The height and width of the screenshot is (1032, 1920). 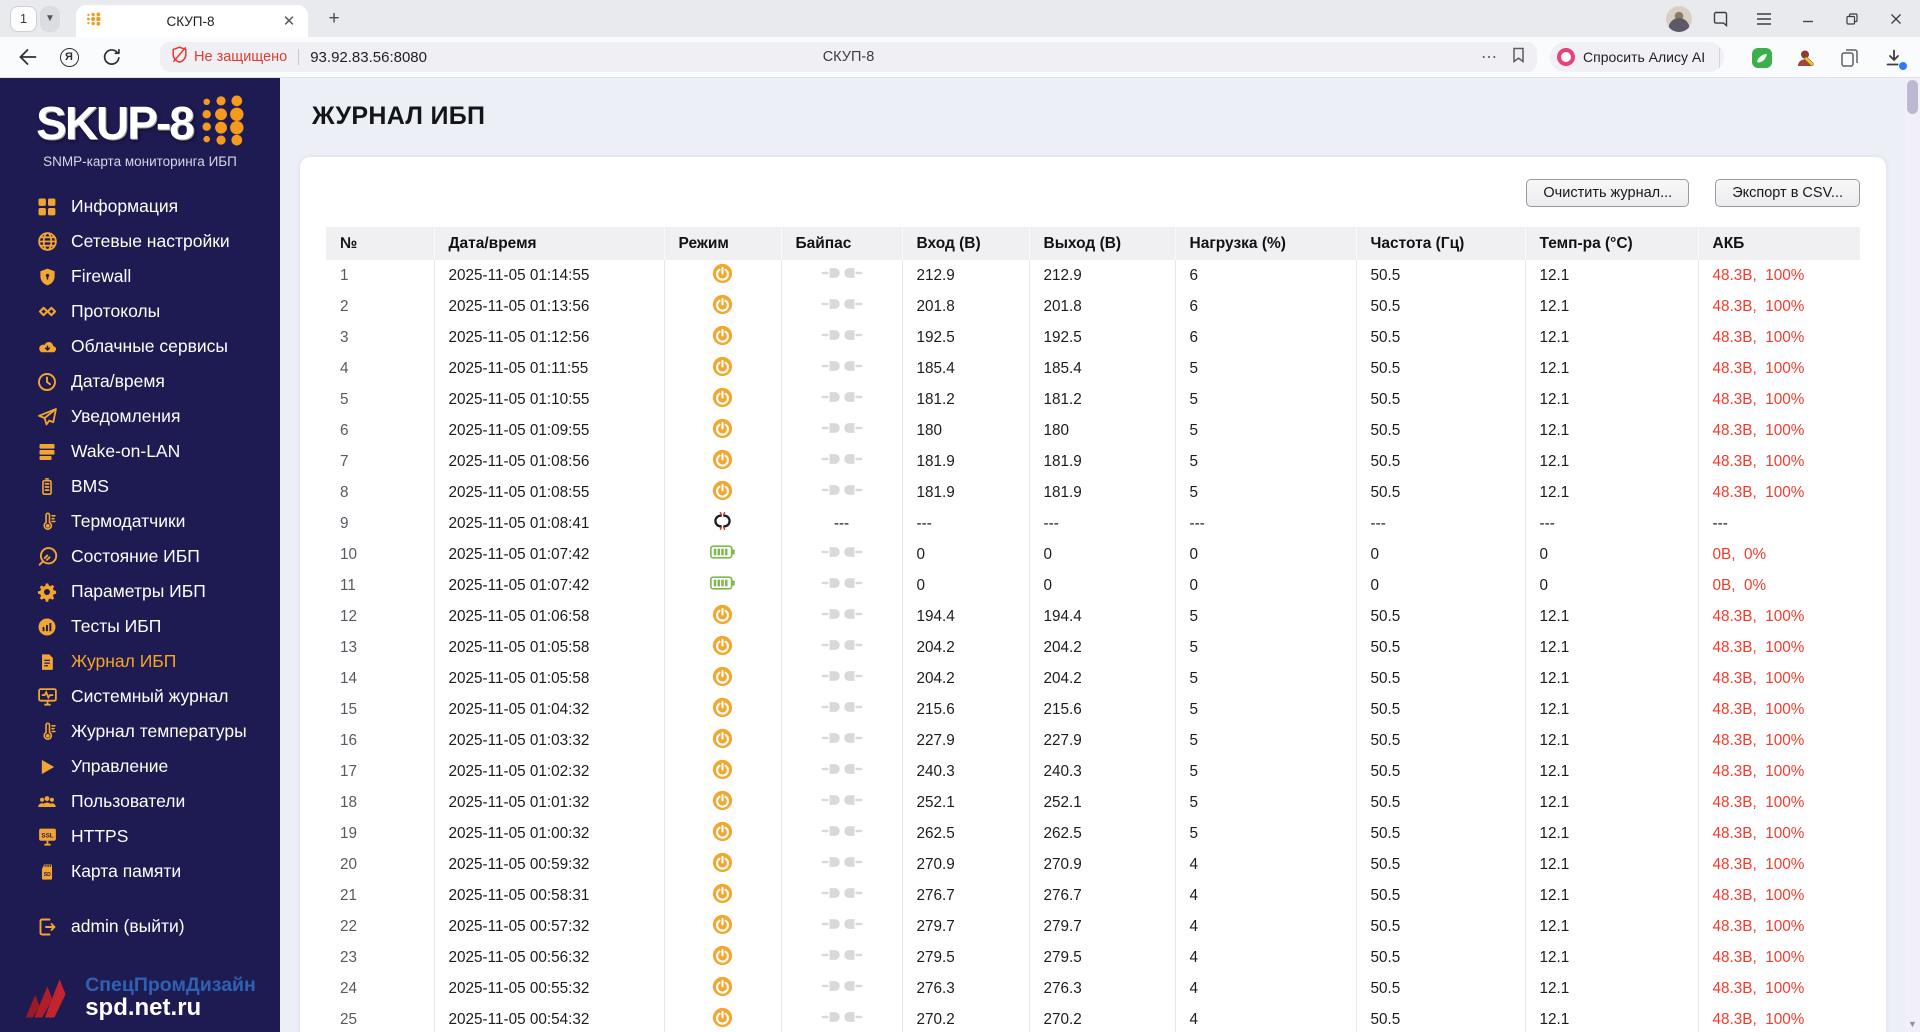 What do you see at coordinates (140, 871) in the screenshot?
I see `sidebar-item-memory-card: SD Карта памяти` at bounding box center [140, 871].